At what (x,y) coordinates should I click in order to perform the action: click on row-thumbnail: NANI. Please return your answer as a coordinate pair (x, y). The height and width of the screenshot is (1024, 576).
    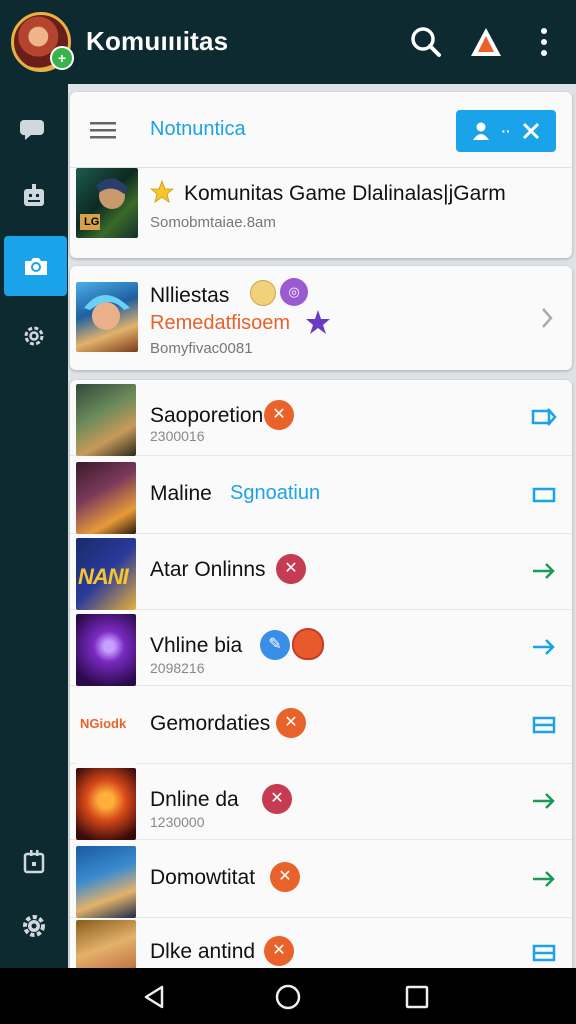
    Looking at the image, I should click on (106, 574).